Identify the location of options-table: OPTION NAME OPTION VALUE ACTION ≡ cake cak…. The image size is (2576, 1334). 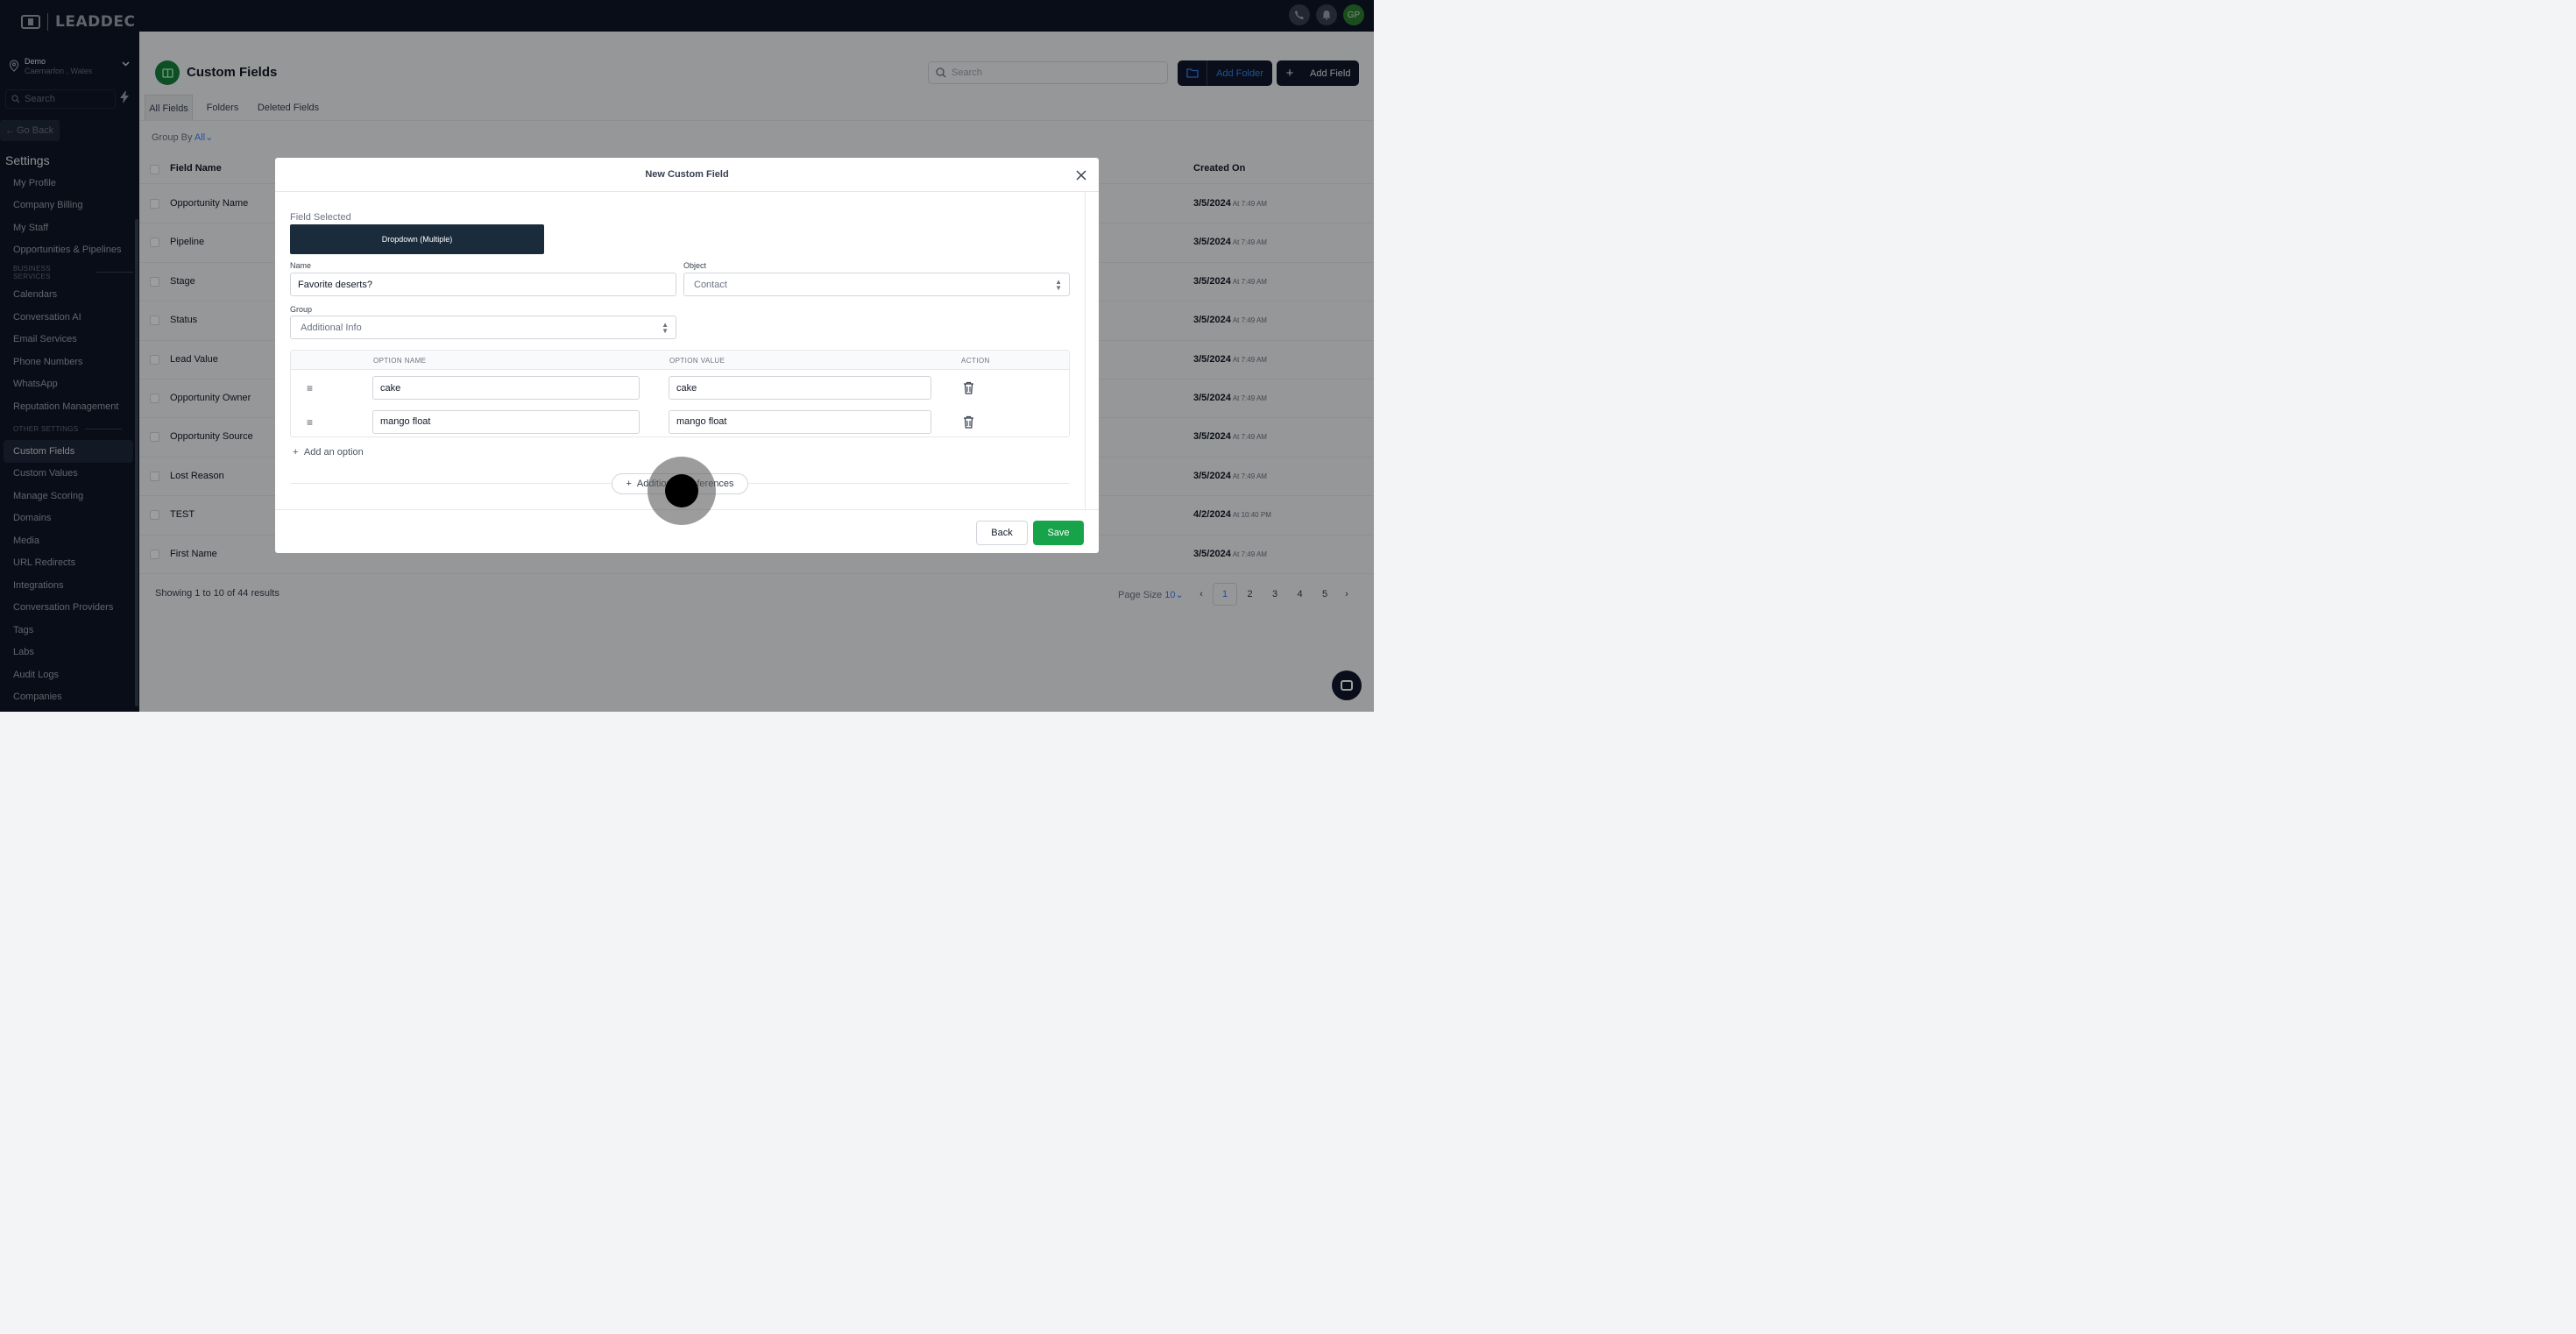
(680, 393).